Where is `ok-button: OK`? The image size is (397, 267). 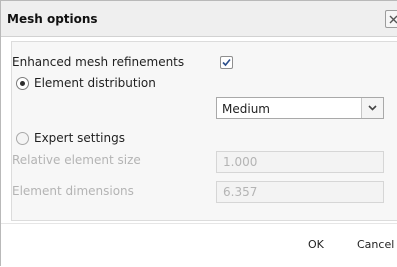
ok-button: OK is located at coordinates (316, 244).